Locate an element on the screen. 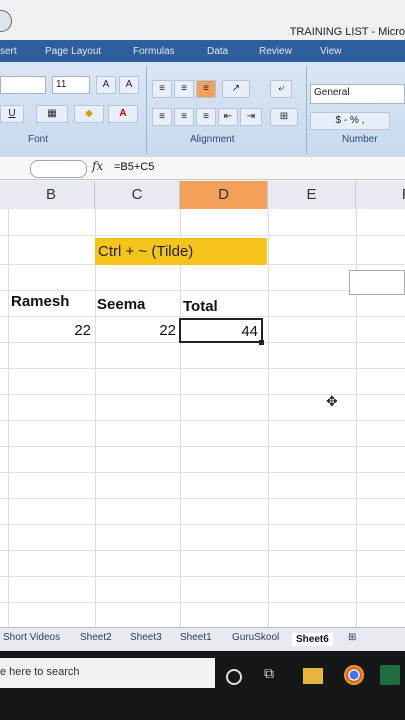 The image size is (405, 720). alignment-group-label: Alignment is located at coordinates (212, 139).